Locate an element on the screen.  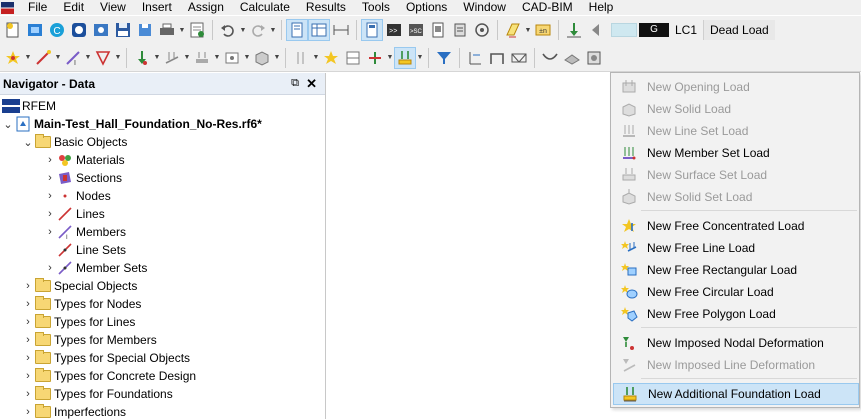
truss-view-button is located at coordinates (519, 58).